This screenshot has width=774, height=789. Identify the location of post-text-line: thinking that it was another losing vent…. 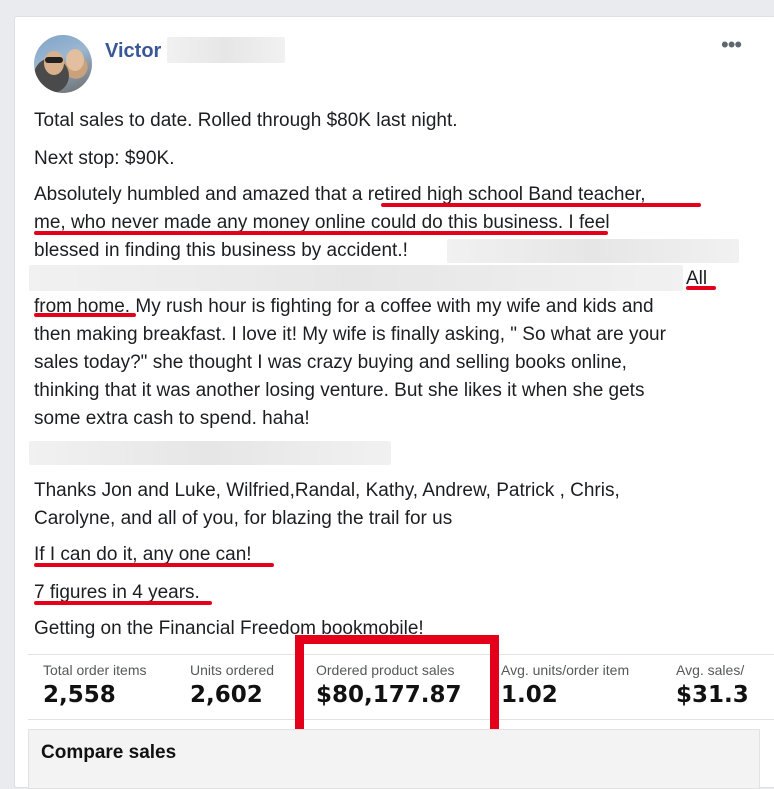
(339, 390).